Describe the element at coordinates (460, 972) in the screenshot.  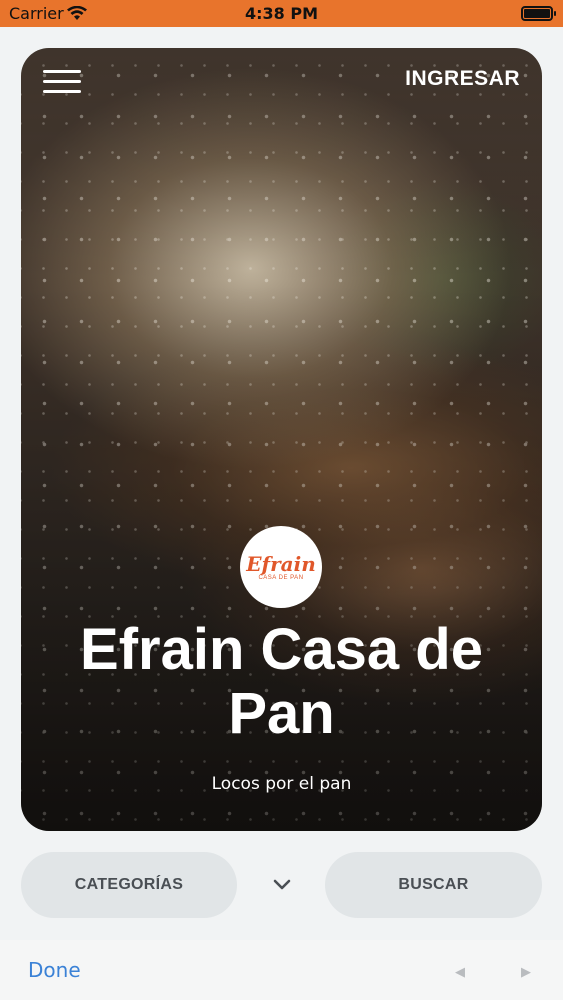
I see `previous-field-icon: ◀` at that location.